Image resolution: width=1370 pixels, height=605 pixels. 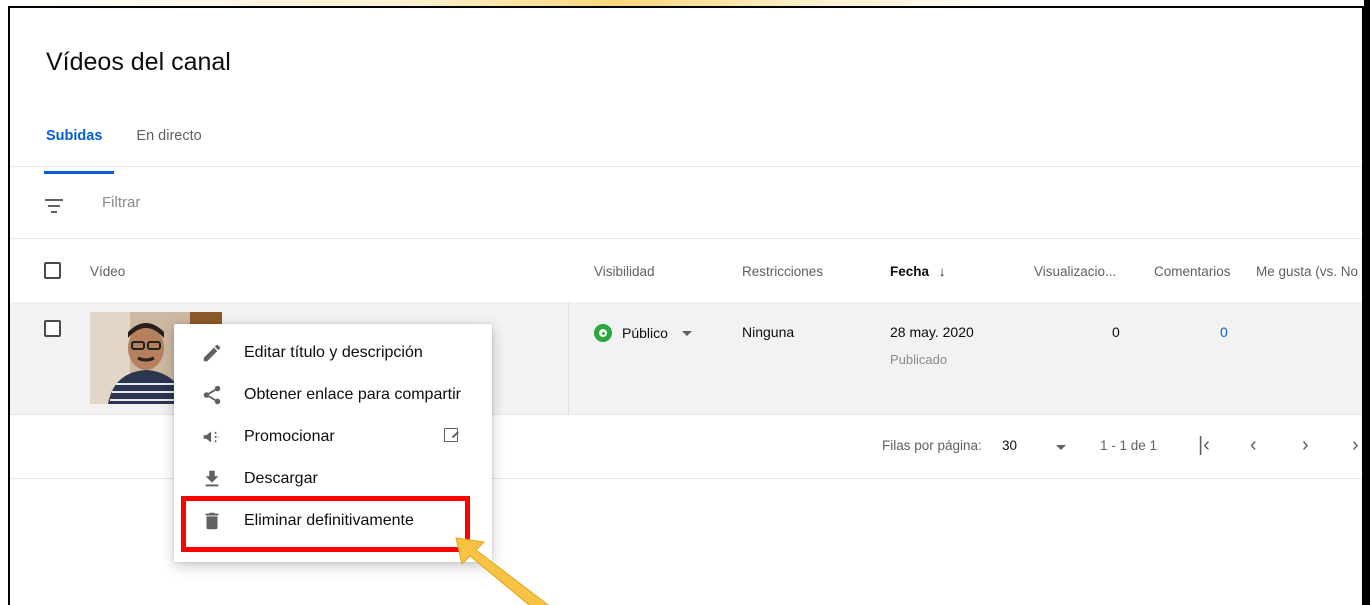 I want to click on views-value: 0, so click(x=1116, y=332).